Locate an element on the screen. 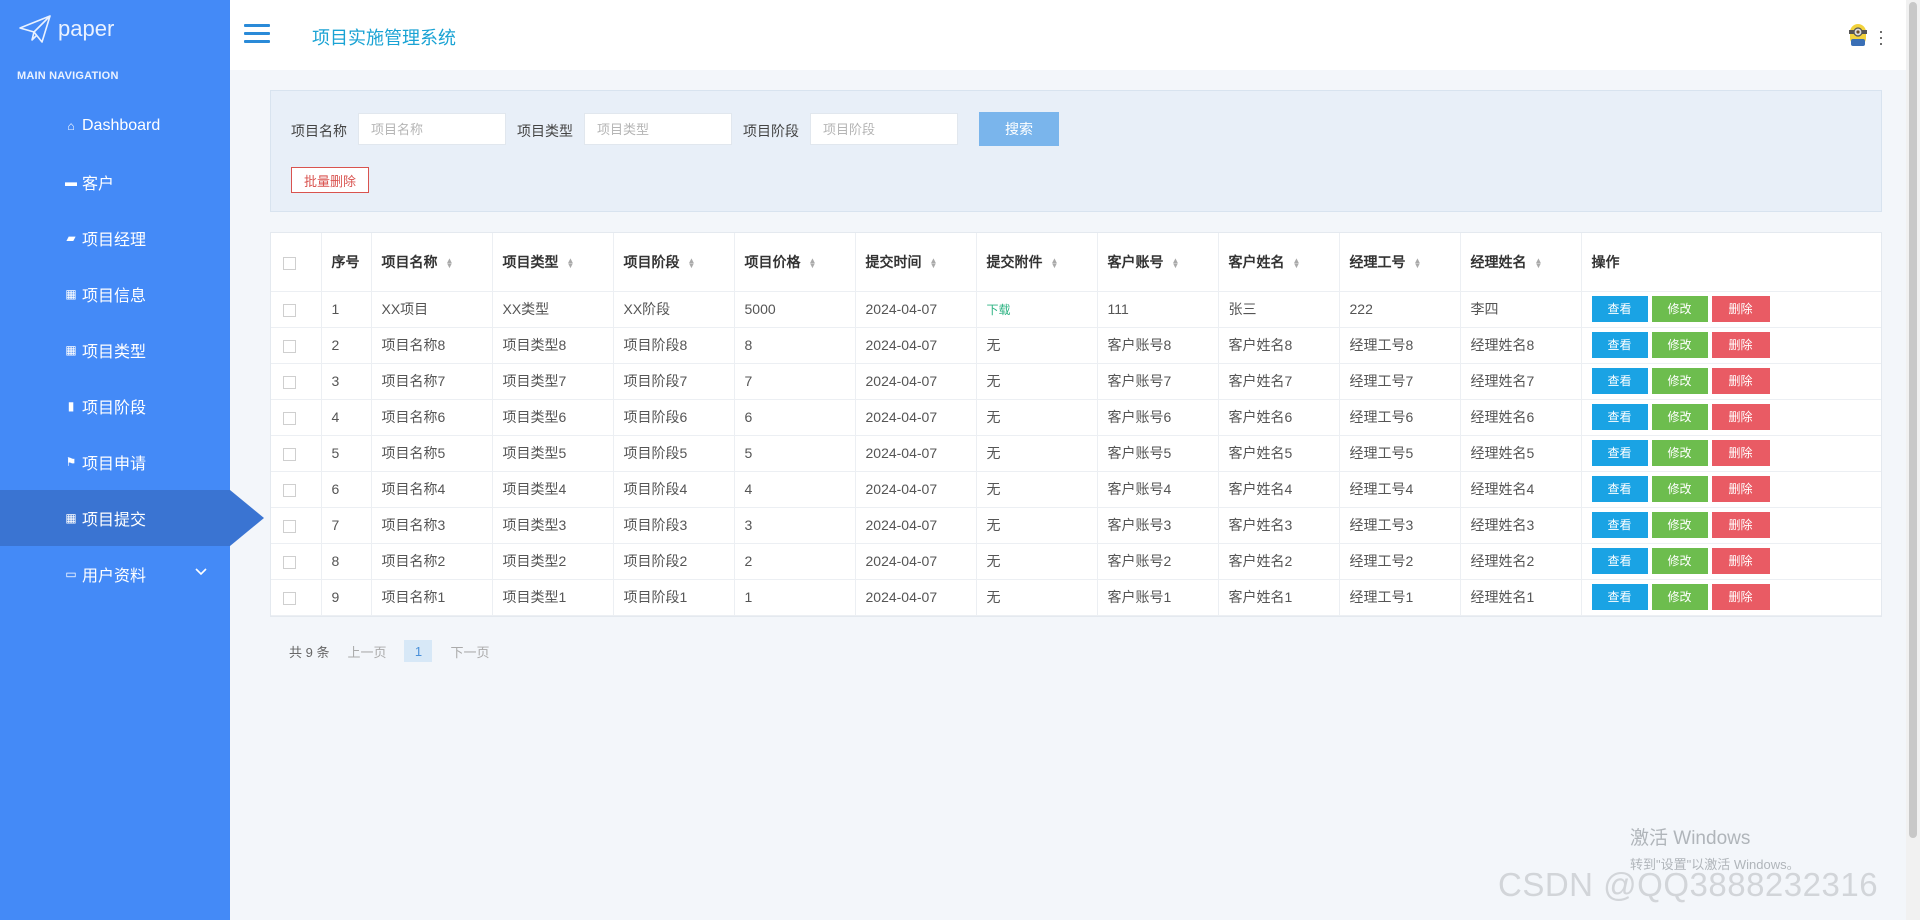 This screenshot has height=920, width=1920. sidebar-item-dashboard: ⌂ Dashboard is located at coordinates (115, 126).